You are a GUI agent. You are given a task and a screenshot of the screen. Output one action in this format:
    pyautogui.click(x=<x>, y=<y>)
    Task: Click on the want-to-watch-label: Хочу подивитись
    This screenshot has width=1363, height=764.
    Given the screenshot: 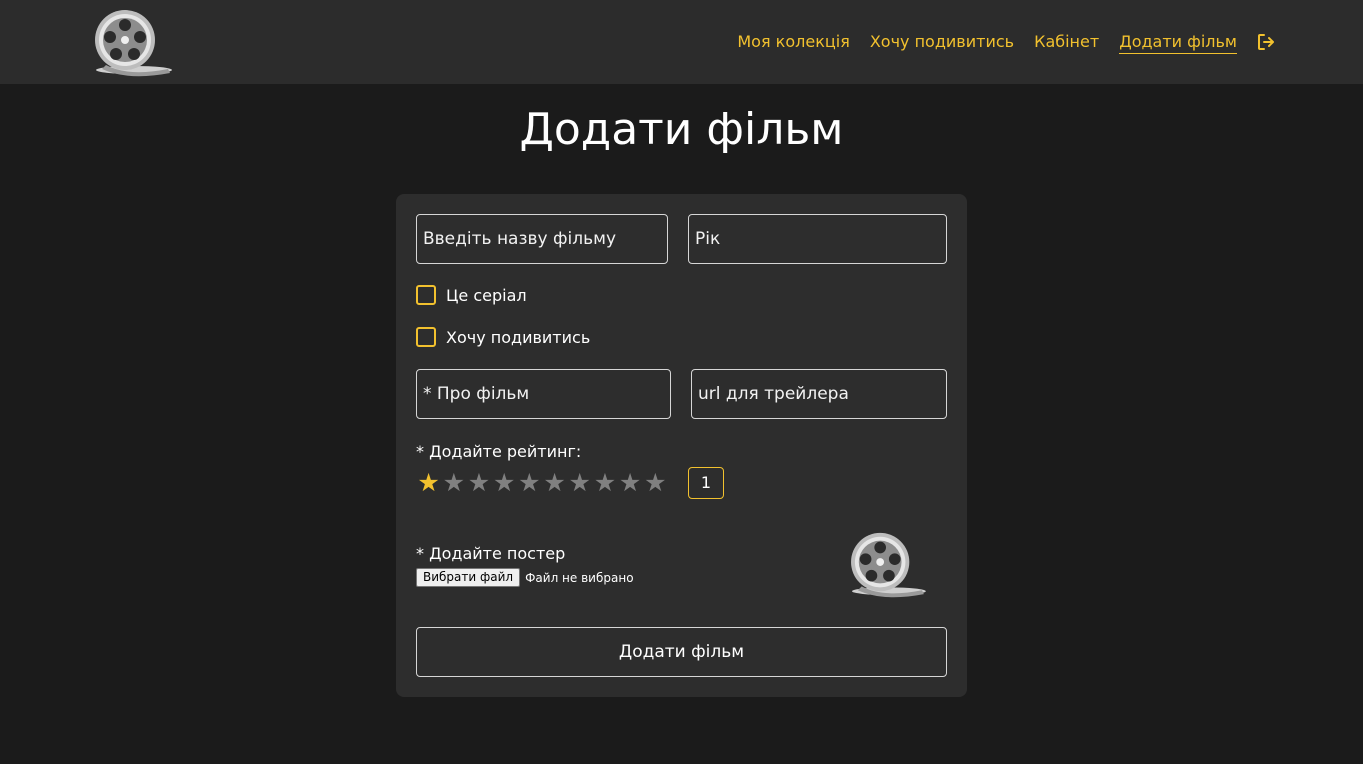 What is the action you would take?
    pyautogui.click(x=518, y=337)
    